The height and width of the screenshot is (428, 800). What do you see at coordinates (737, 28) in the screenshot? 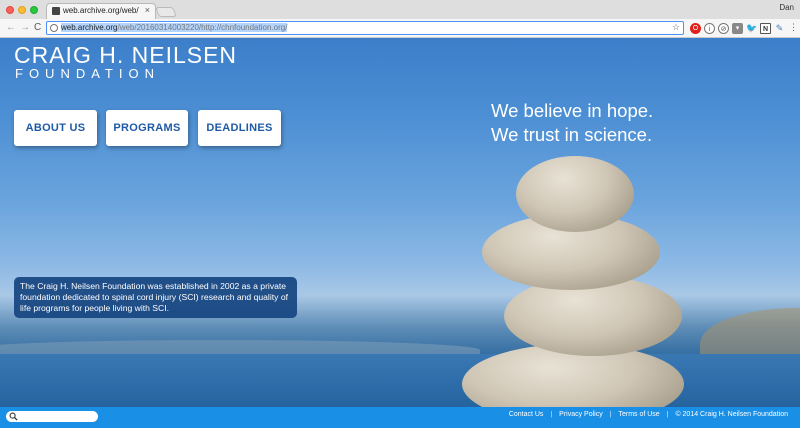
I see `pocket-extension-icon: ▾` at bounding box center [737, 28].